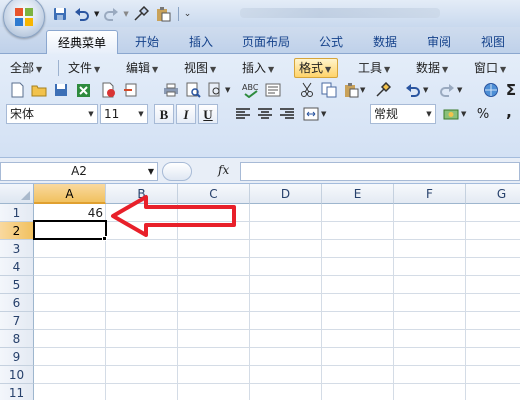  What do you see at coordinates (266, 42) in the screenshot?
I see `tab-page-layout: 页面布局` at bounding box center [266, 42].